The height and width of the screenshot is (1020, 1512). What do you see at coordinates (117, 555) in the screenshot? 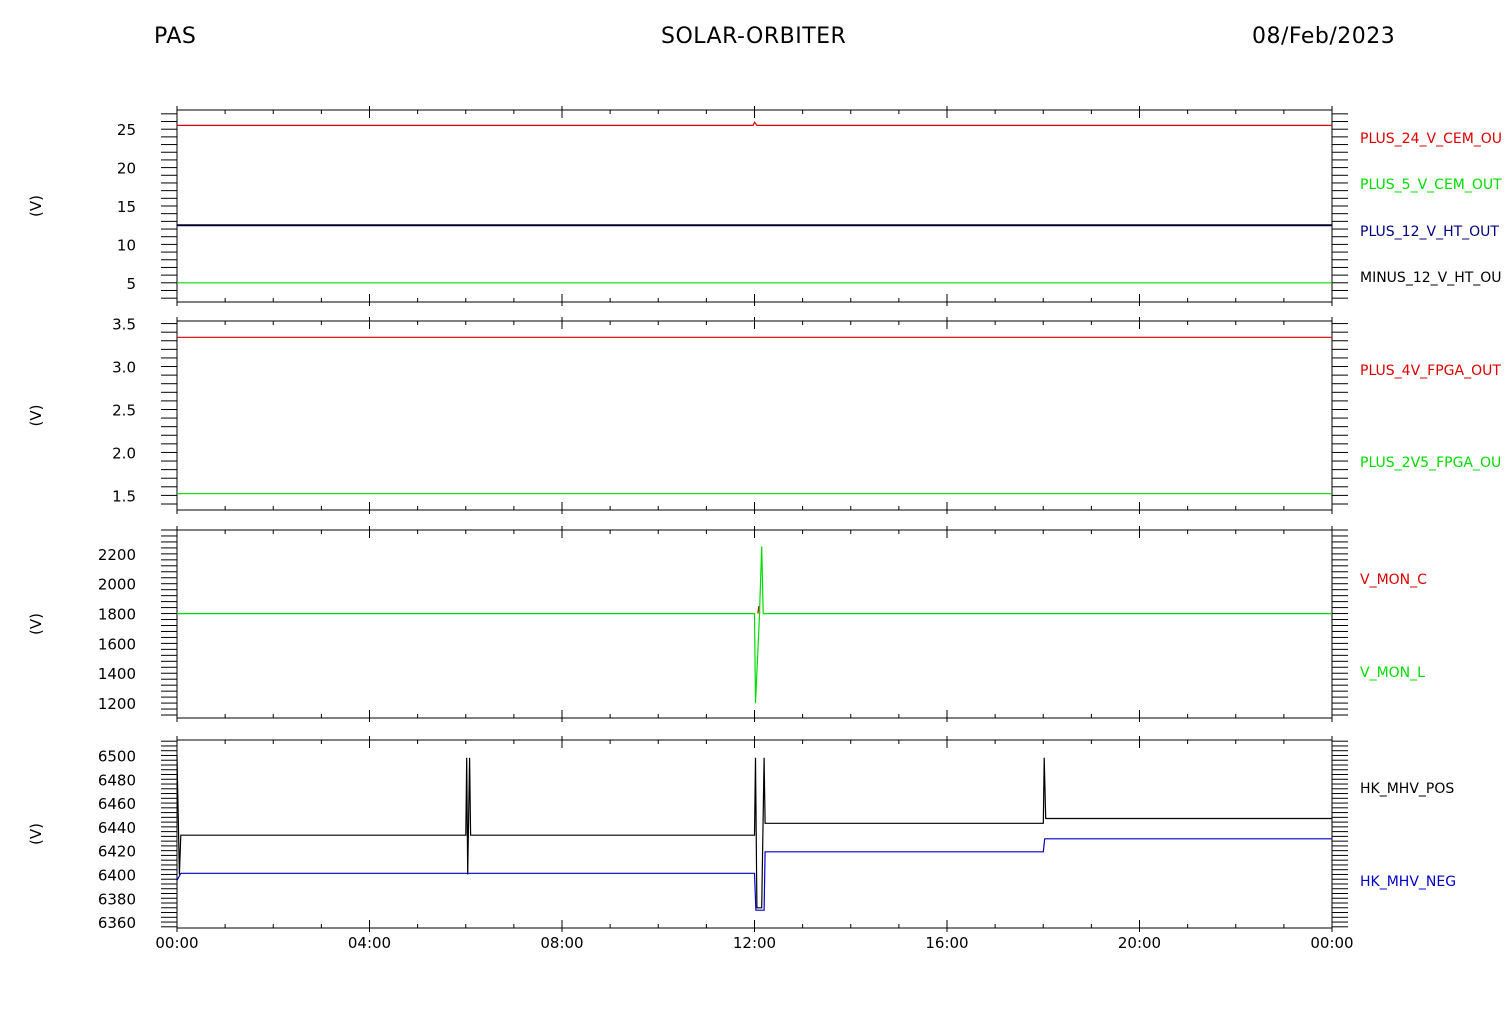
I see `y-tick-label: 2200` at bounding box center [117, 555].